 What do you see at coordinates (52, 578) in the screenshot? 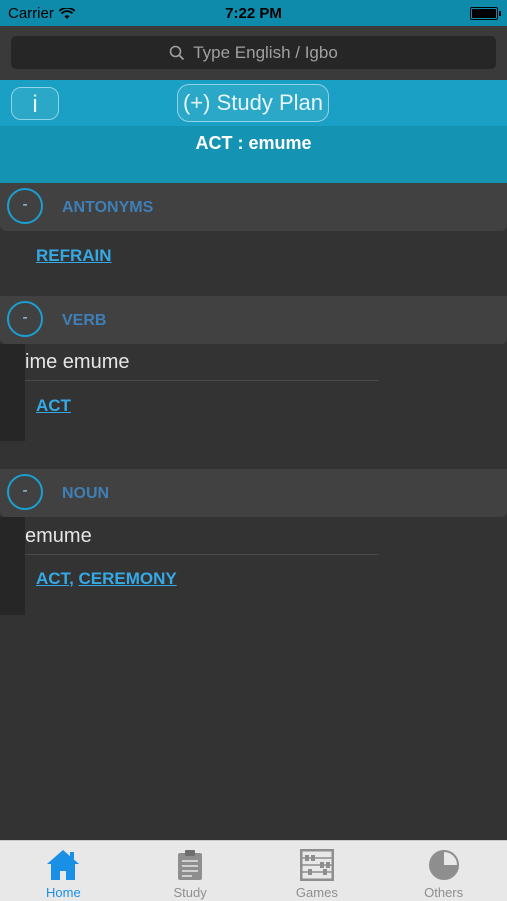
I see `noun-link-act: ACT` at bounding box center [52, 578].